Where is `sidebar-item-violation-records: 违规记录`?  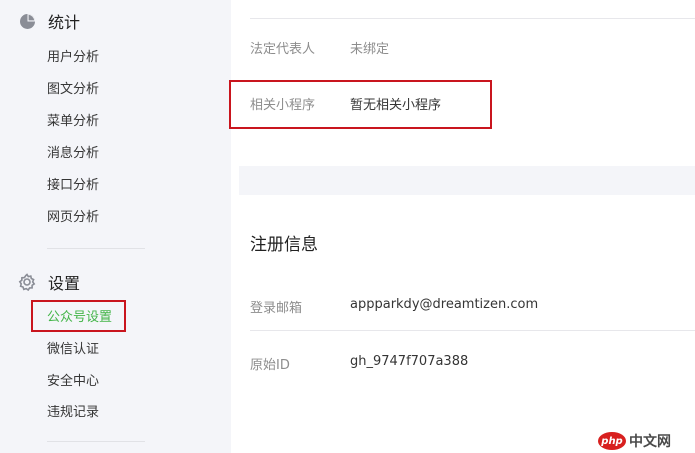
sidebar-item-violation-records: 违规记录 is located at coordinates (73, 413).